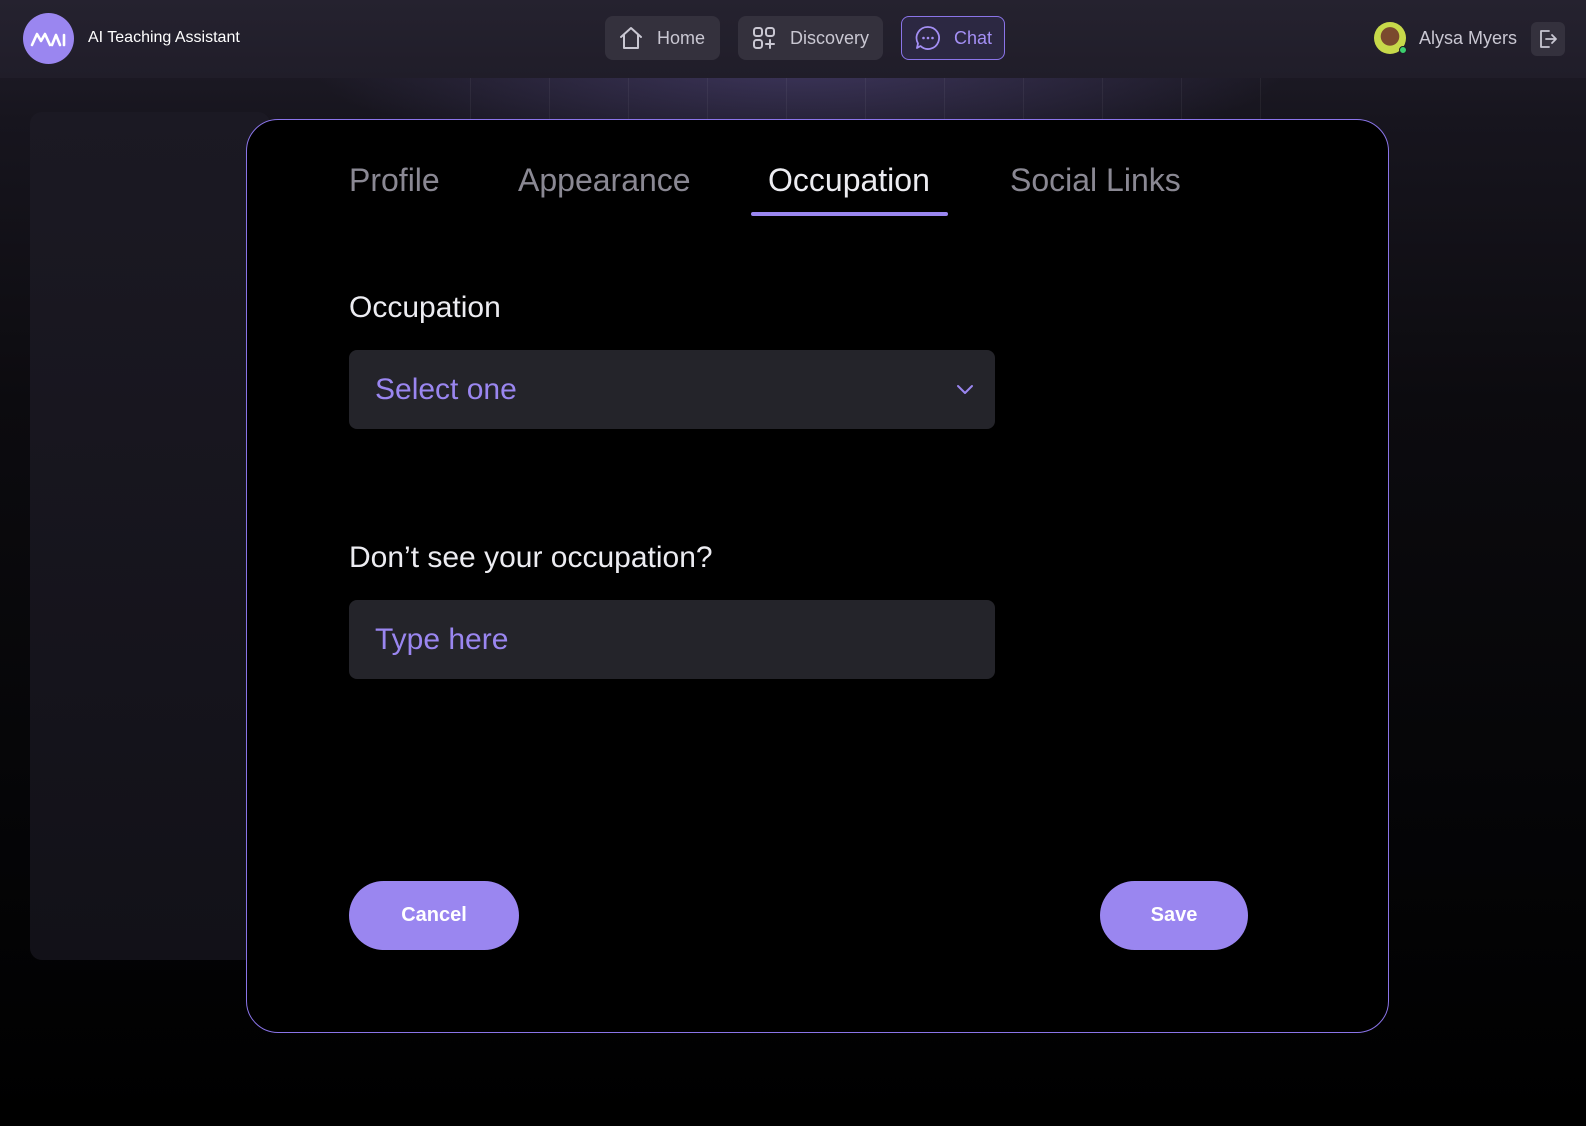 This screenshot has width=1586, height=1126. Describe the element at coordinates (446, 389) in the screenshot. I see `occupation-select-value: Select one` at that location.